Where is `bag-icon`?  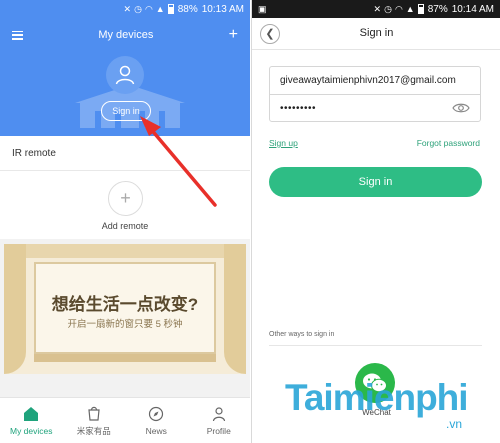 bag-icon is located at coordinates (94, 413).